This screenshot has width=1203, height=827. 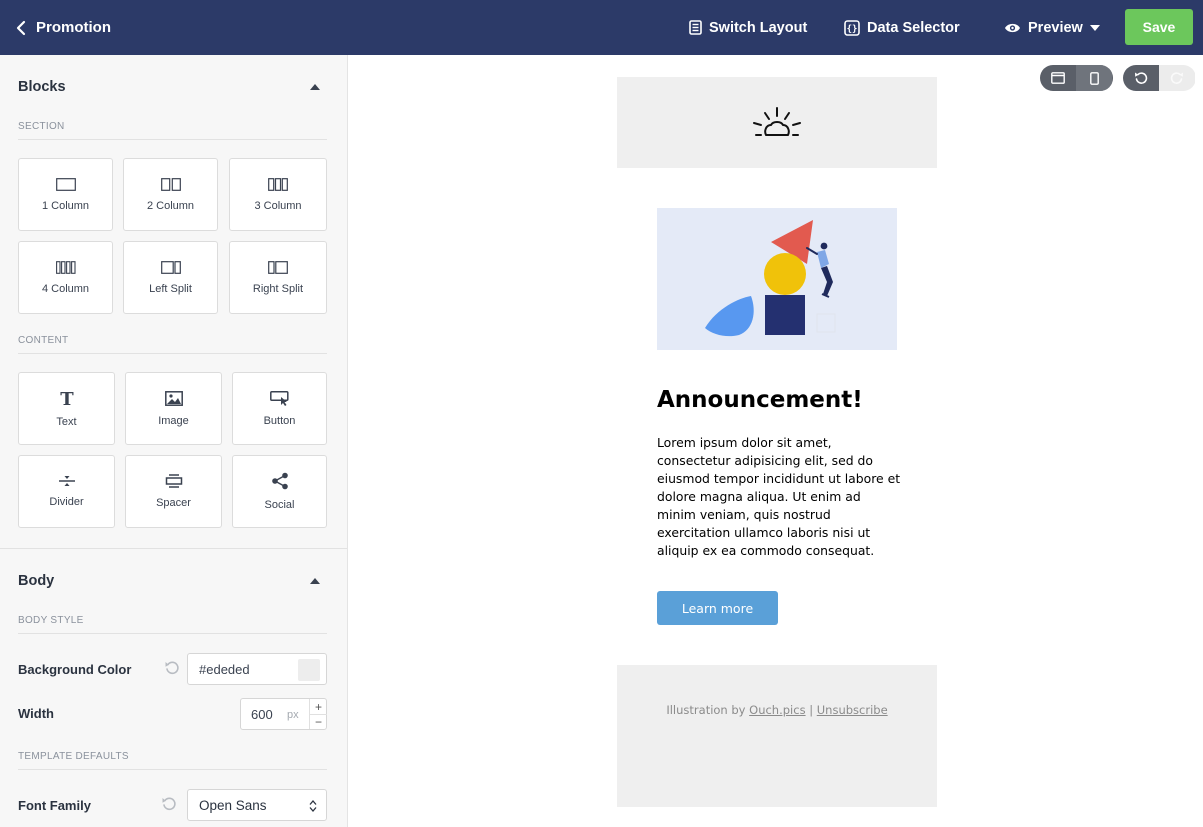 What do you see at coordinates (233, 805) in the screenshot?
I see `font-family-value: Open Sans` at bounding box center [233, 805].